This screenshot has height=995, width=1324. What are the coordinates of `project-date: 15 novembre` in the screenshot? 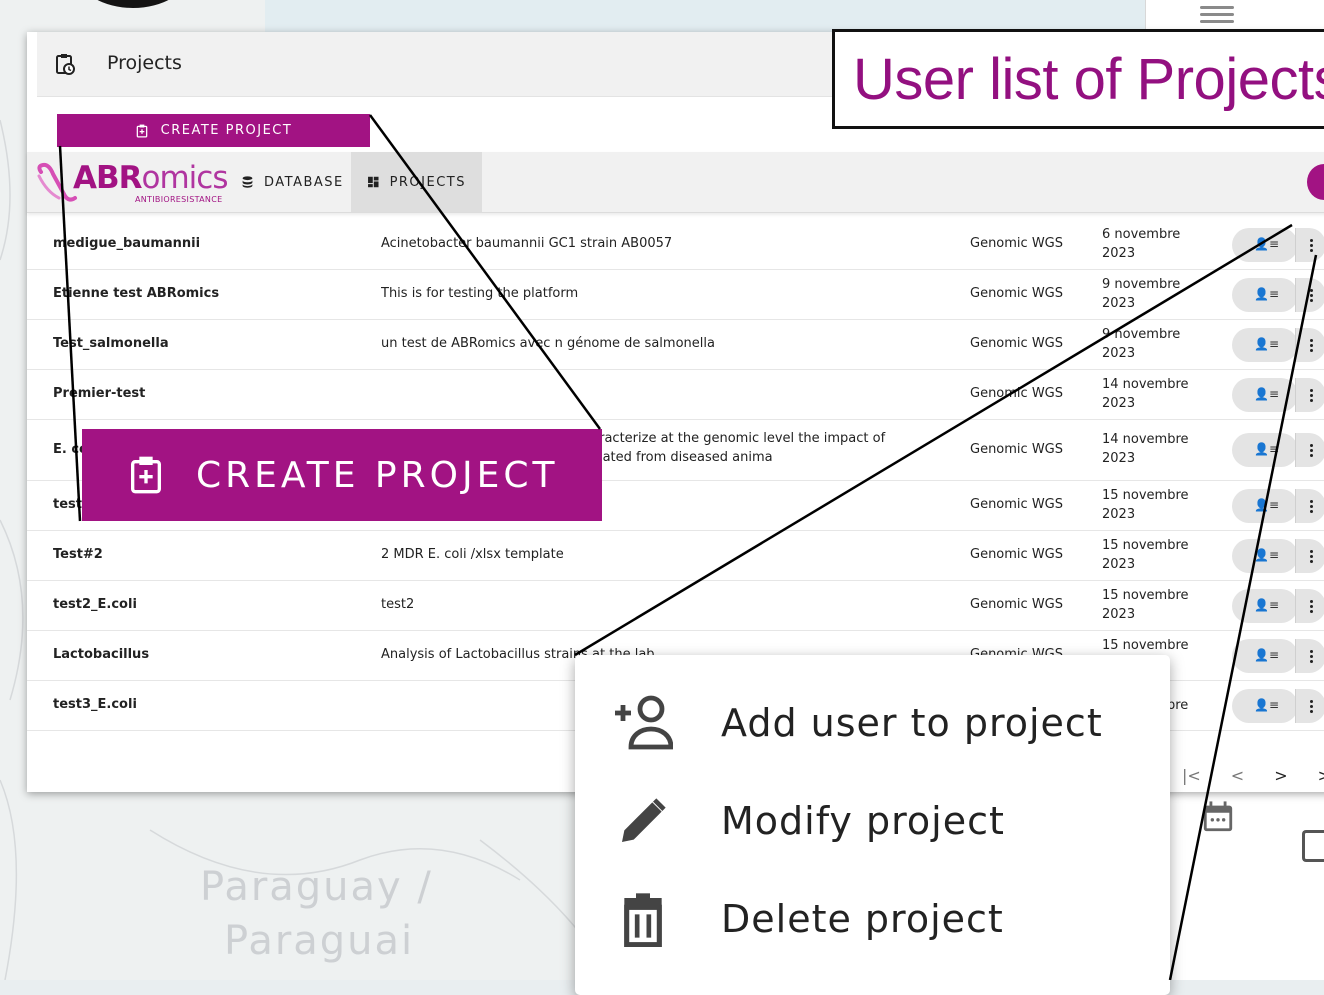 It's located at (1145, 645).